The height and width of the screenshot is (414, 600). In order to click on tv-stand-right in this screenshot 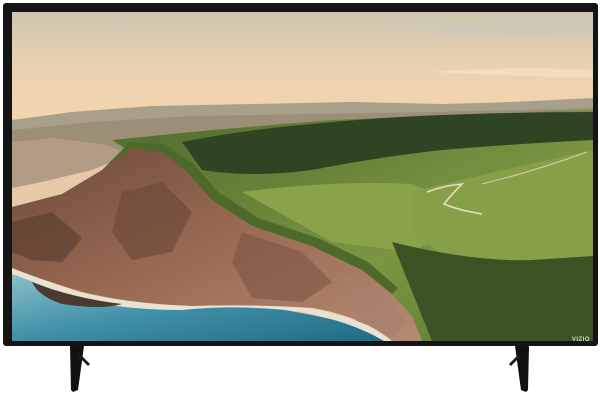, I will do `click(522, 369)`.